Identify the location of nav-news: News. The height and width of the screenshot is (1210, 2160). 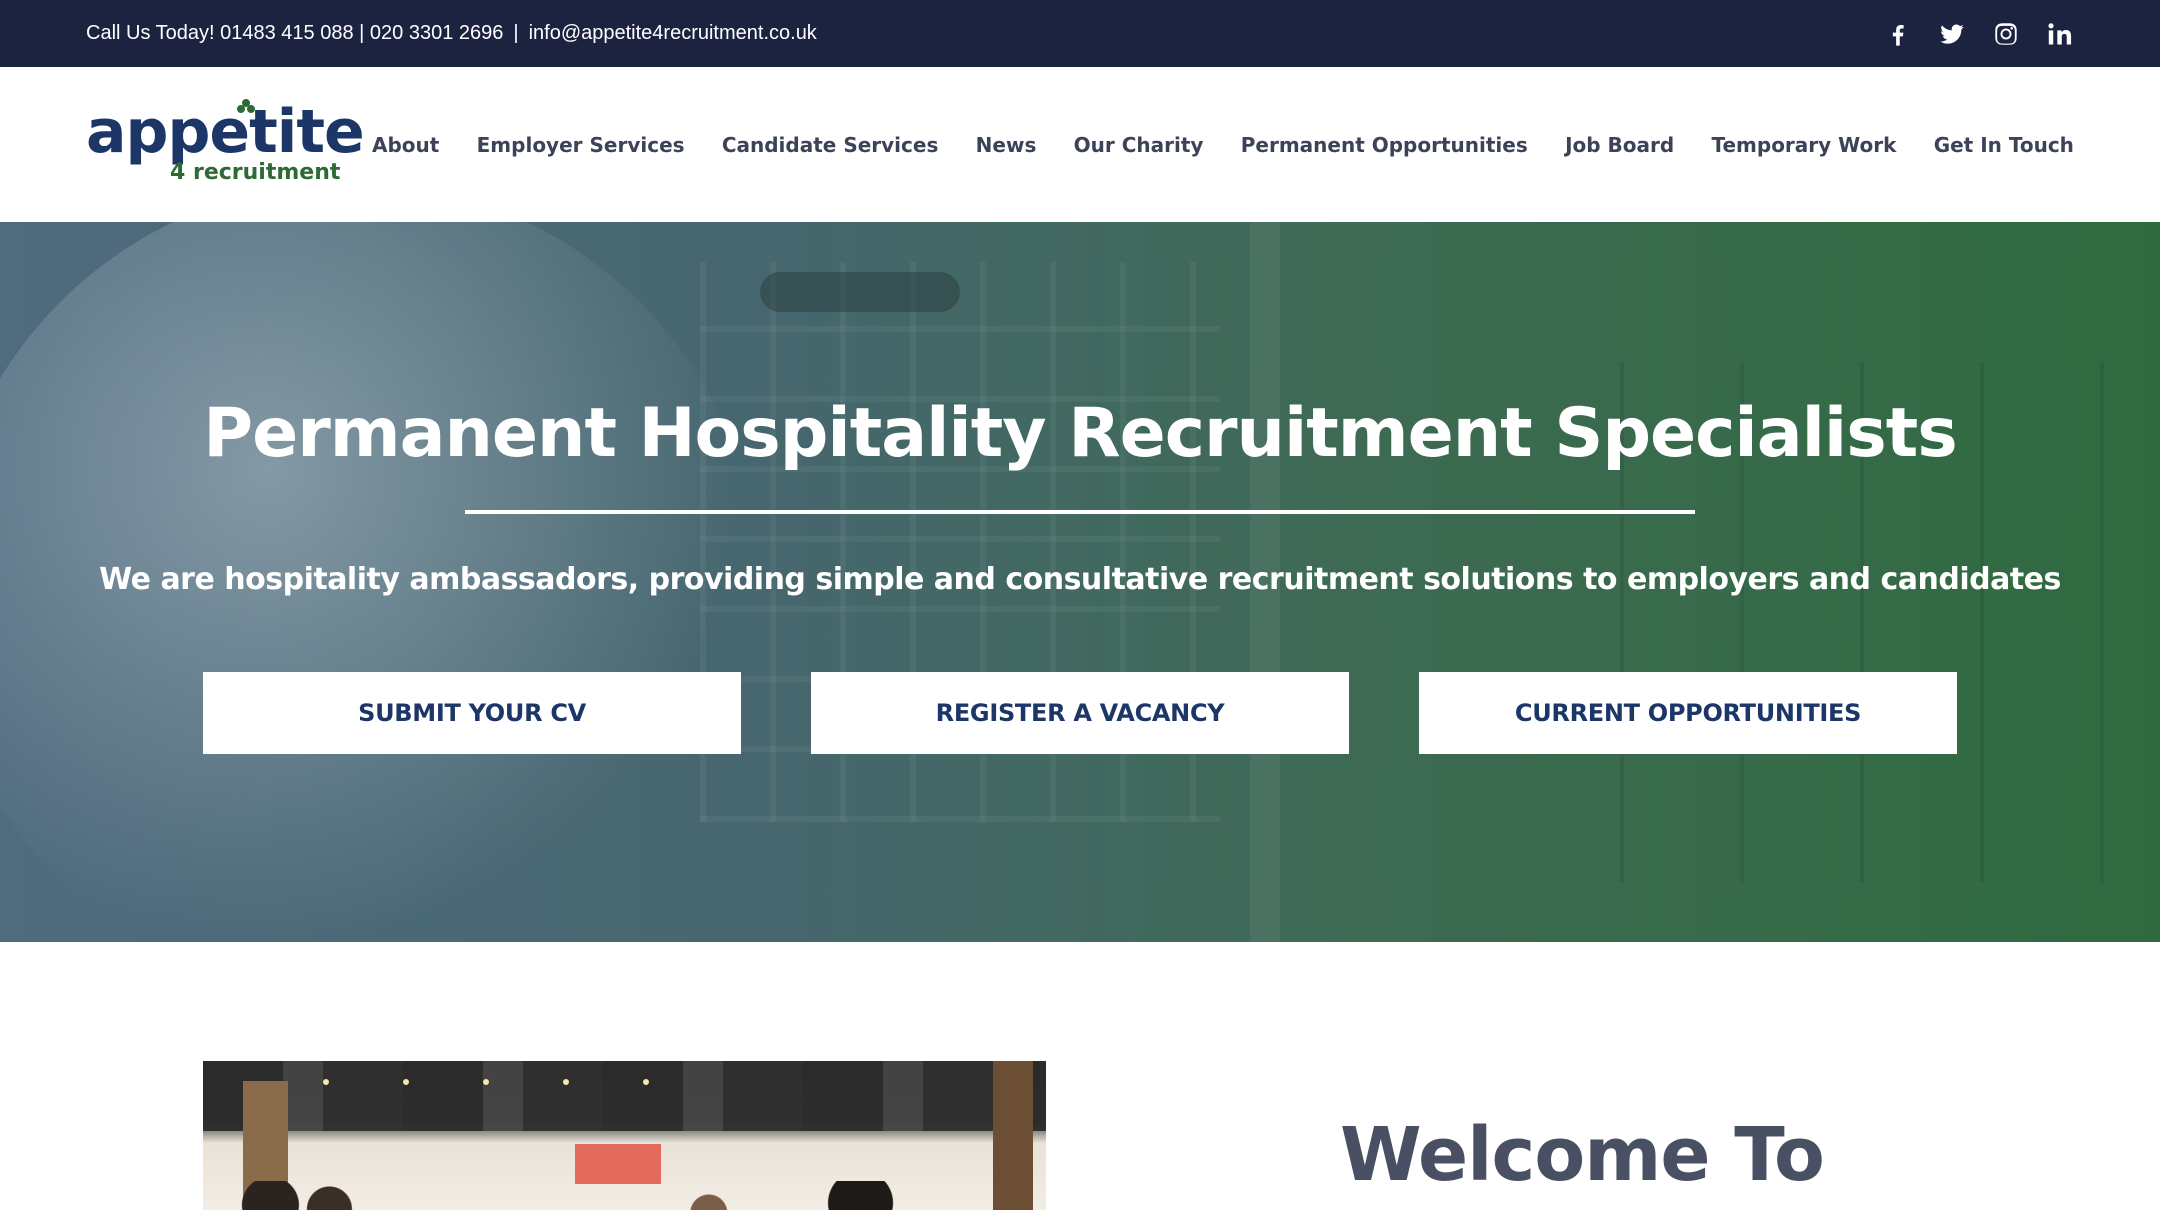
(1006, 145).